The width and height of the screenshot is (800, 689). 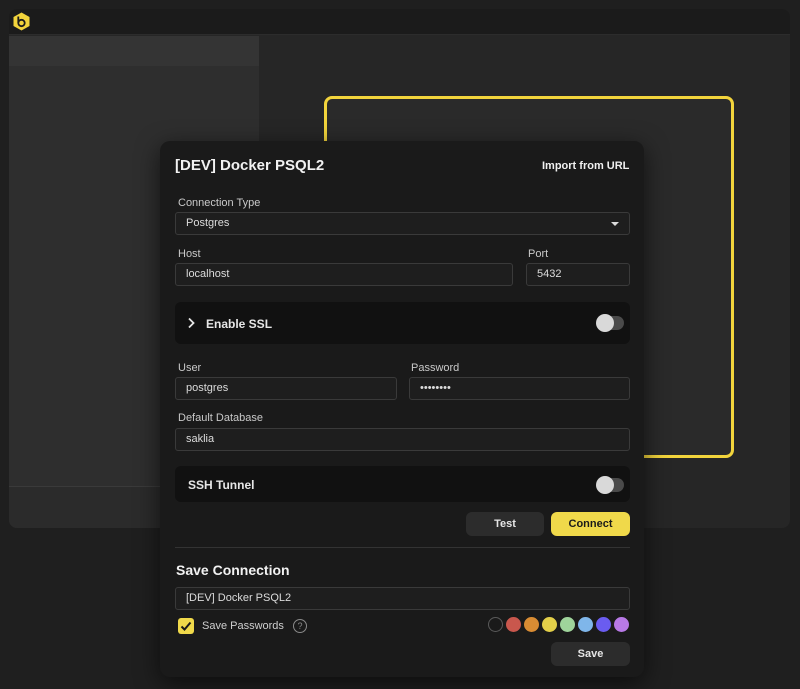 What do you see at coordinates (220, 418) in the screenshot?
I see `default-database-label: Default Database` at bounding box center [220, 418].